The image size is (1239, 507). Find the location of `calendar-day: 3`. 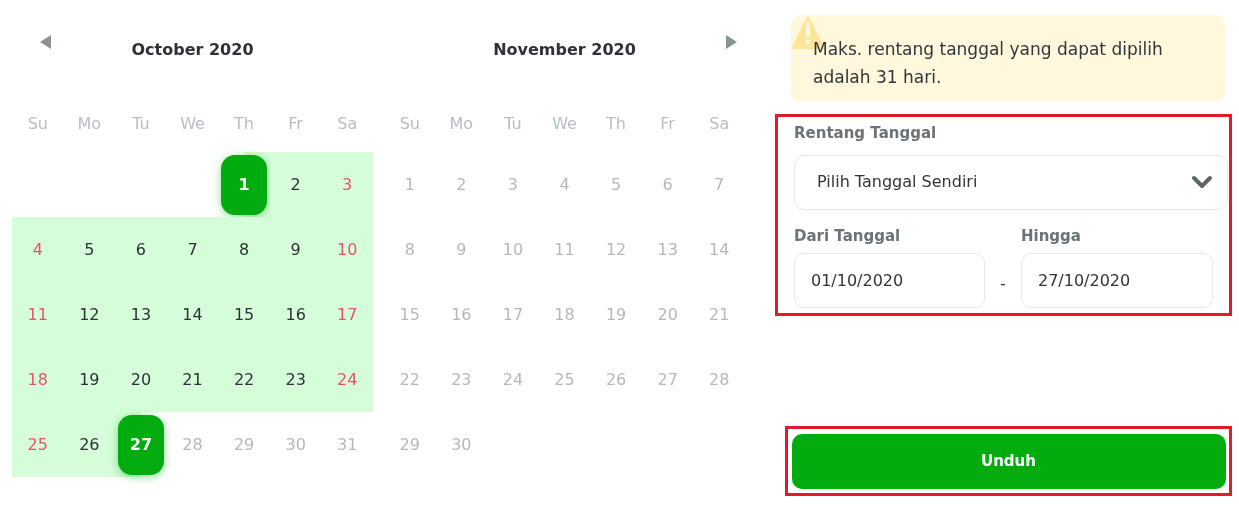

calendar-day: 3 is located at coordinates (513, 184).